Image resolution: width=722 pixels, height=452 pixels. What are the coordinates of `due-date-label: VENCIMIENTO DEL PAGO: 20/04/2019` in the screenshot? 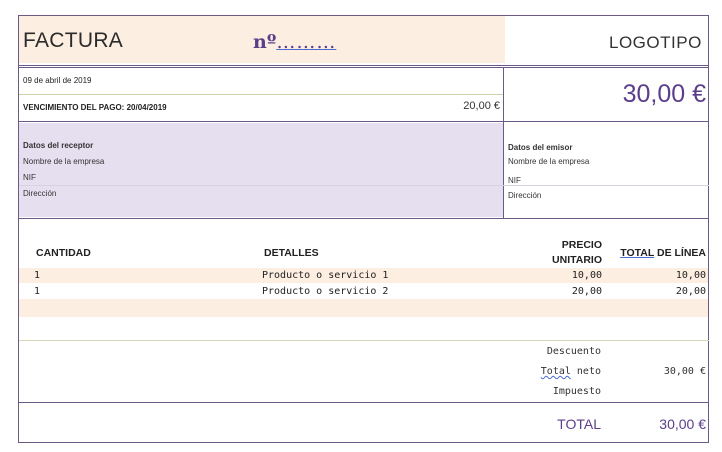 It's located at (95, 107).